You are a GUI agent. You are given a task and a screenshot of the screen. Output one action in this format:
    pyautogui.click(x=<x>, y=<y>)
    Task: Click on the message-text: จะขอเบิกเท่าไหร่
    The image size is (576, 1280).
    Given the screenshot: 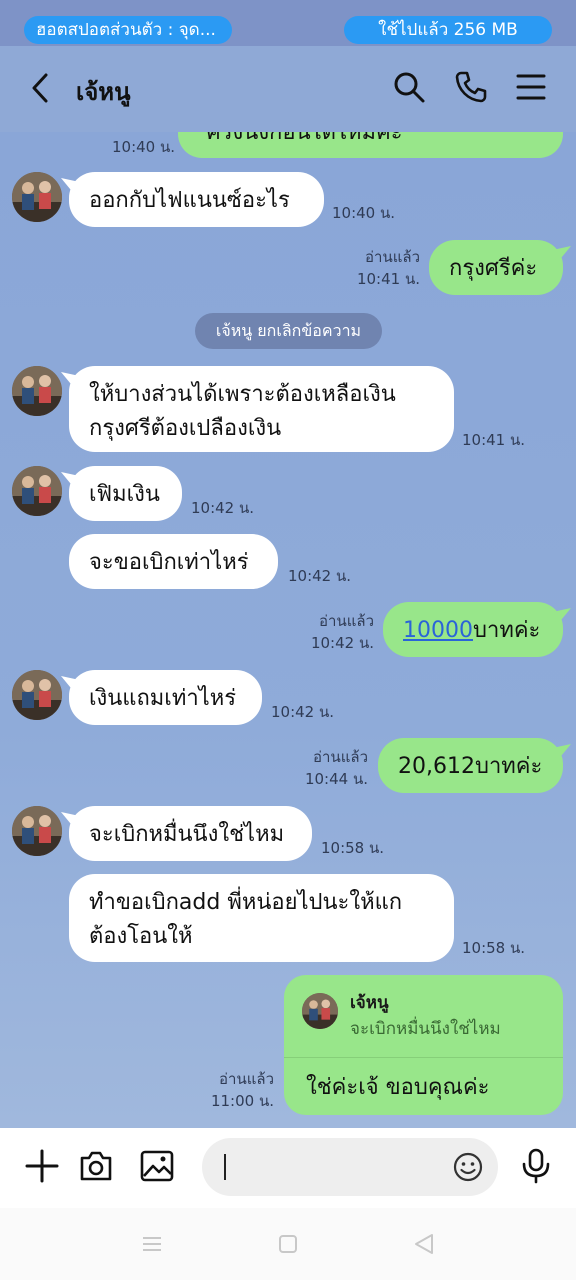 What is the action you would take?
    pyautogui.click(x=169, y=562)
    